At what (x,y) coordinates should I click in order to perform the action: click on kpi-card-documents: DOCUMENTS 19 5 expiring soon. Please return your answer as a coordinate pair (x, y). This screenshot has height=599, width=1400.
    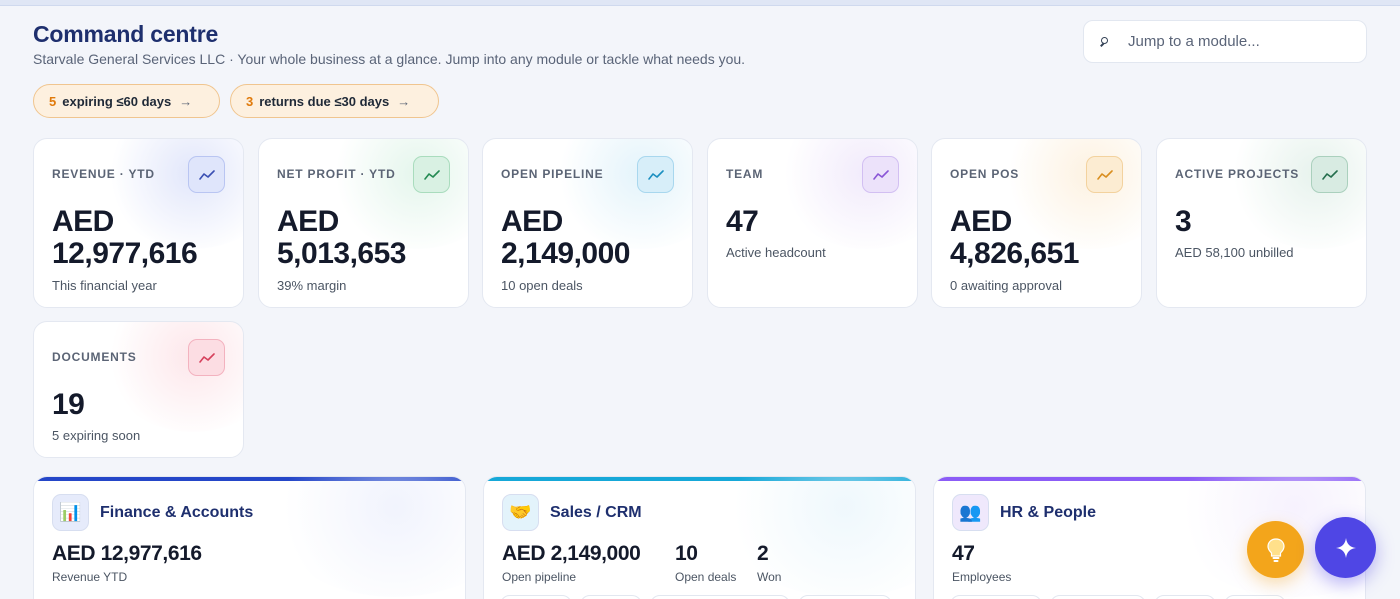
    Looking at the image, I should click on (138, 389).